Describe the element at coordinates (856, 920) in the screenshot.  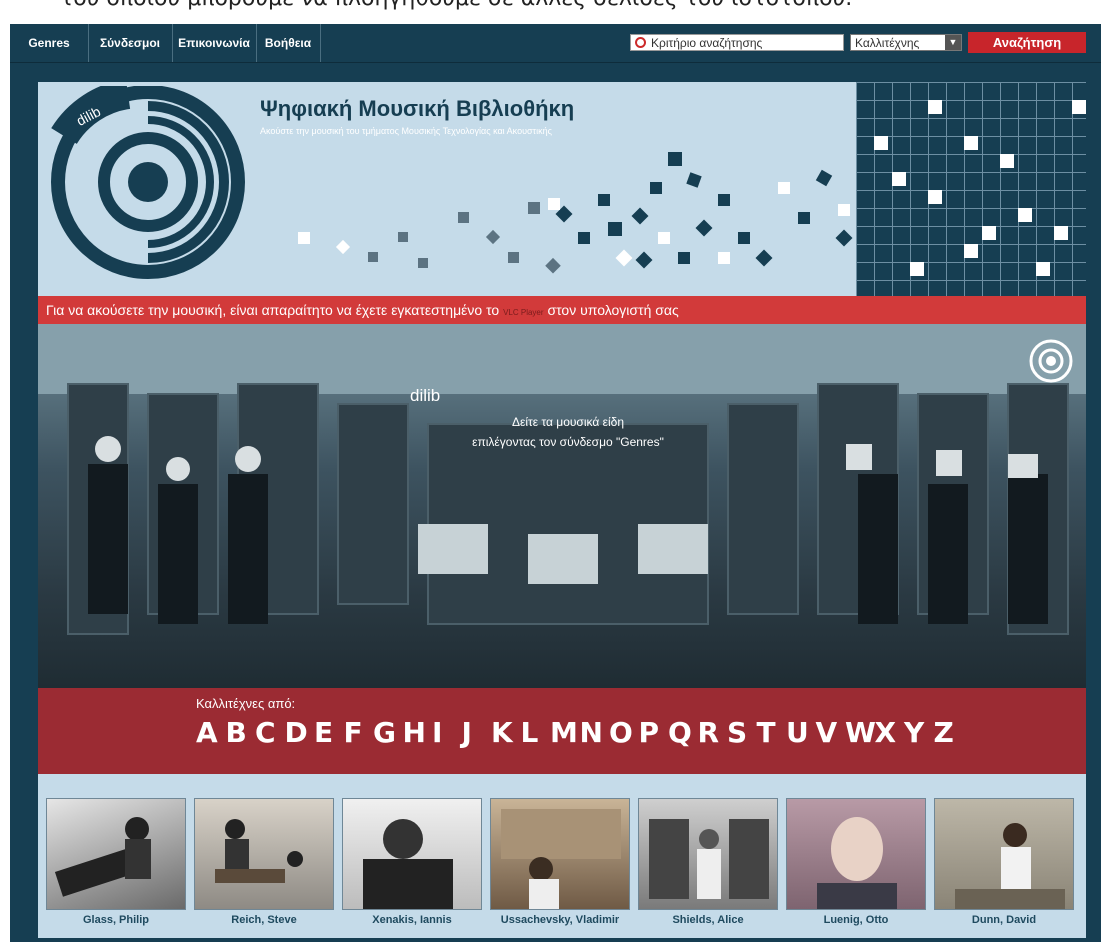
I see `artist-name: Luenig, Otto` at that location.